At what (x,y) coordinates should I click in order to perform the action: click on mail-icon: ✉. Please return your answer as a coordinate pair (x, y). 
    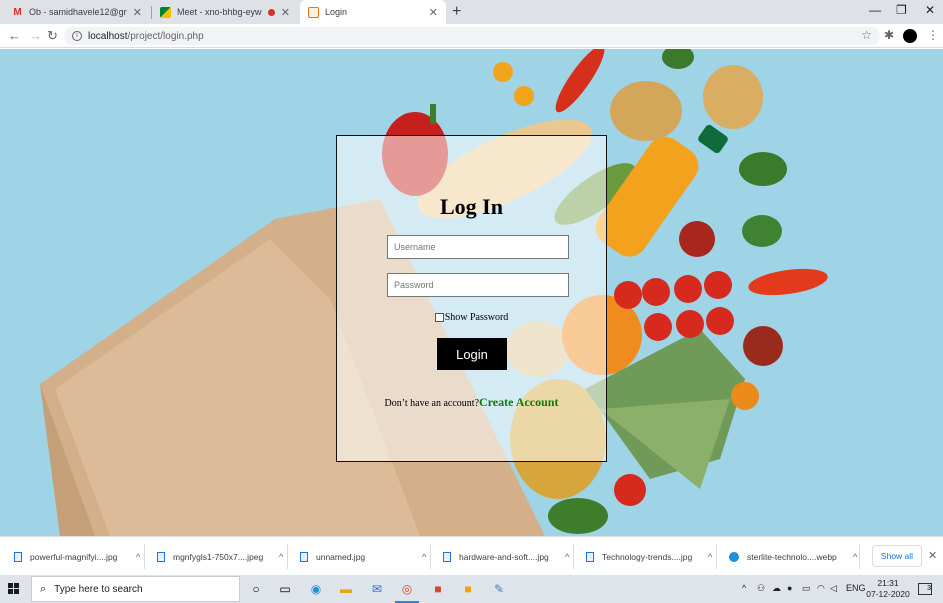
    Looking at the image, I should click on (377, 589).